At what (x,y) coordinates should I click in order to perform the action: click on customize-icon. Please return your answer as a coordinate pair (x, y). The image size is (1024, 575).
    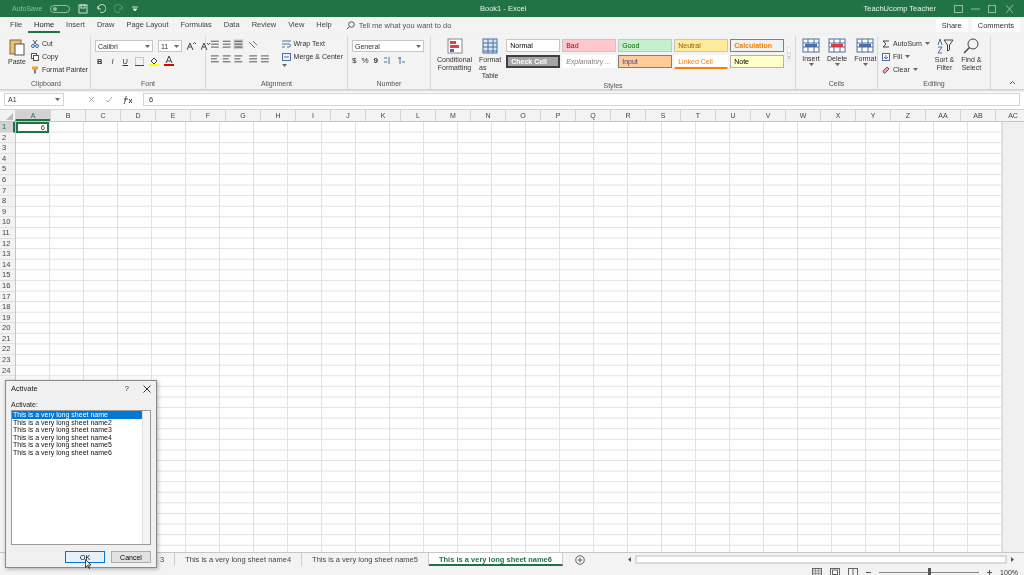
    Looking at the image, I should click on (135, 8).